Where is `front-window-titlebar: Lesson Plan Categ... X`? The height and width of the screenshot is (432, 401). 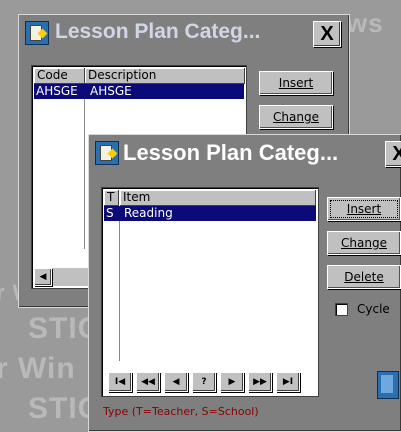 front-window-titlebar: Lesson Plan Categ... X is located at coordinates (245, 152).